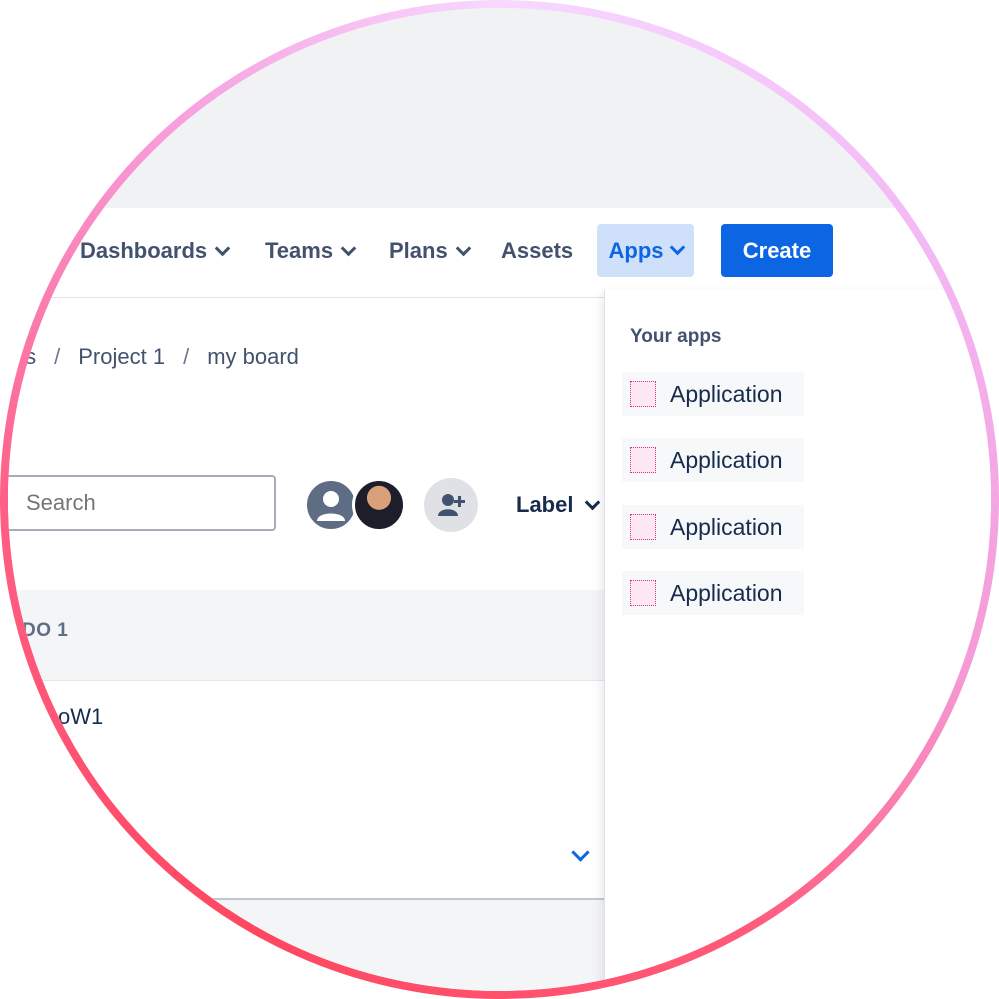 This screenshot has width=999, height=999. I want to click on person-icon, so click(331, 506).